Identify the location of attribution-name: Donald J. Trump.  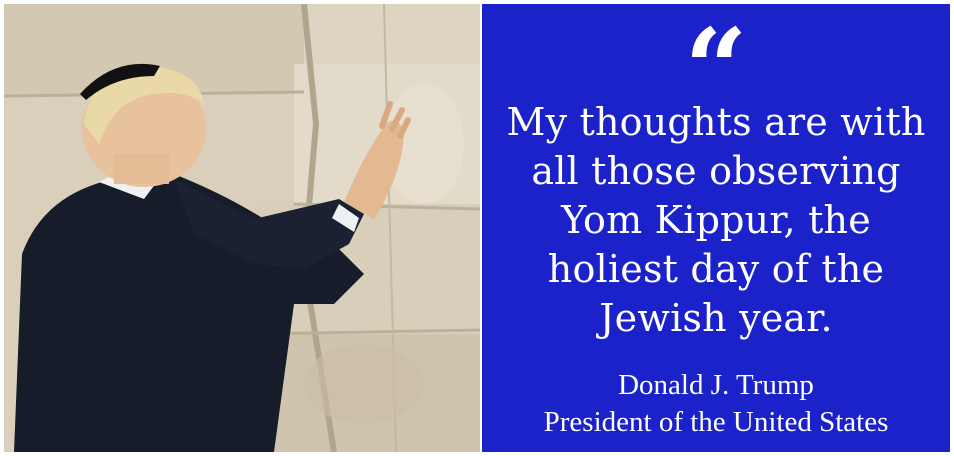
(716, 385).